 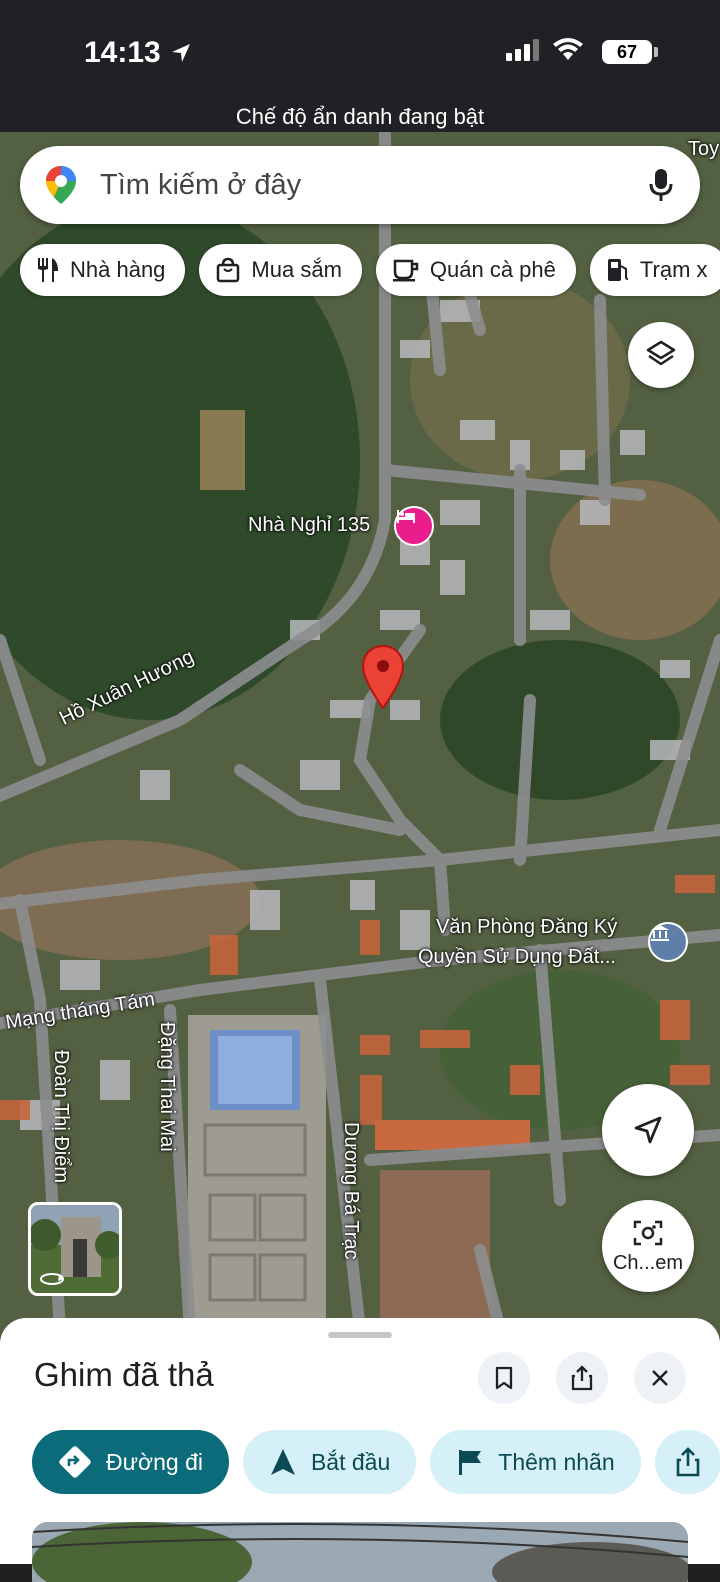 I want to click on chip-label: Nhà hàng, so click(x=118, y=269).